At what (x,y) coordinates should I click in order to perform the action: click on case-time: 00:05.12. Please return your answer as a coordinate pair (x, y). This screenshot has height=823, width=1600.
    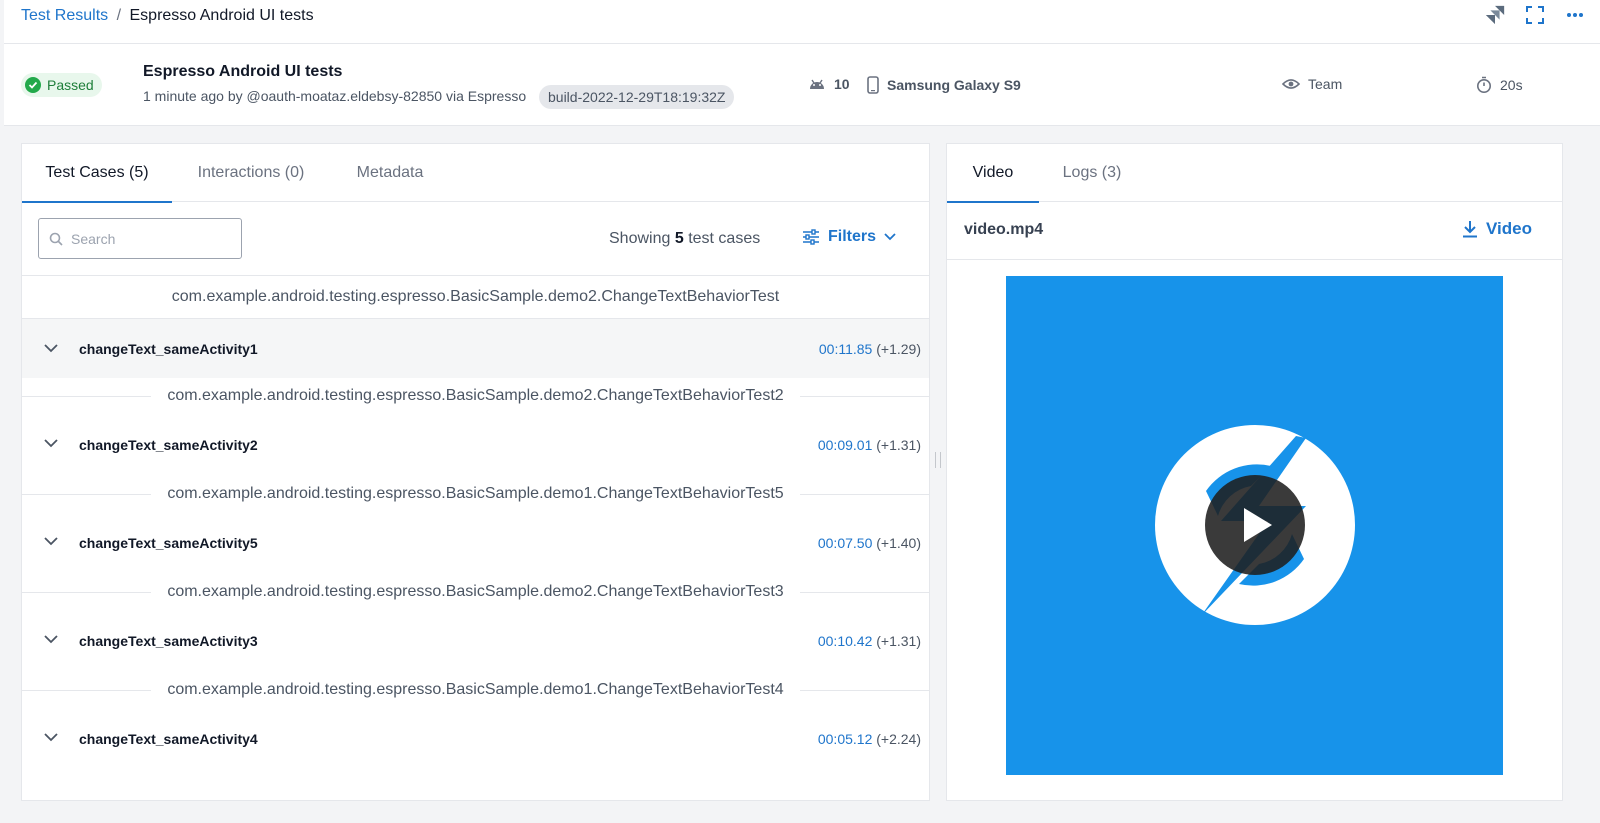
    Looking at the image, I should click on (845, 739).